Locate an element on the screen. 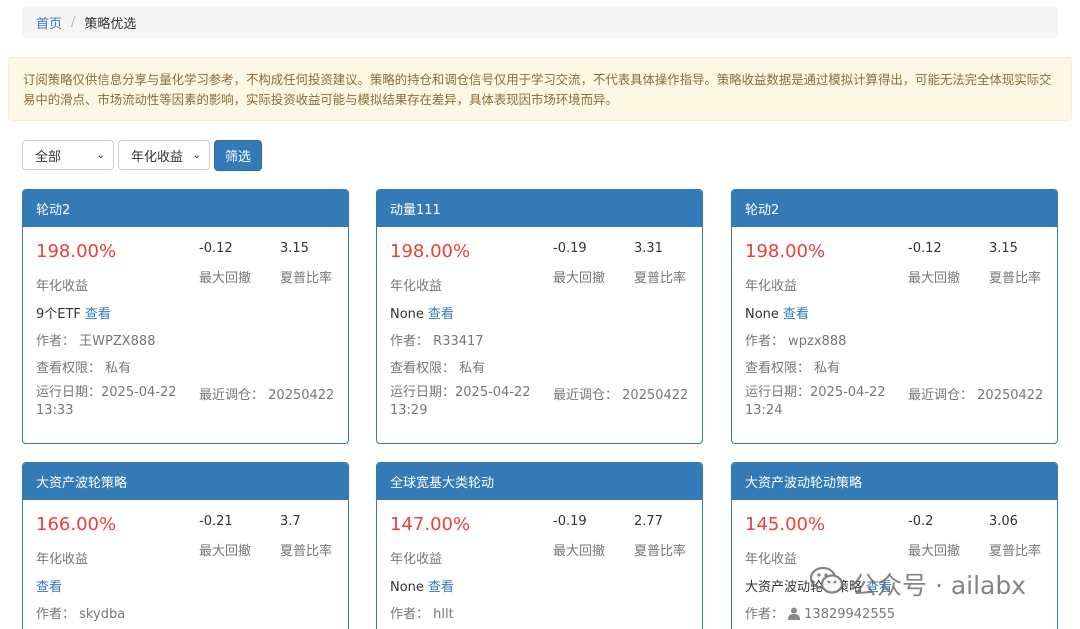 This screenshot has width=1080, height=629. author-name: skydba is located at coordinates (102, 614).